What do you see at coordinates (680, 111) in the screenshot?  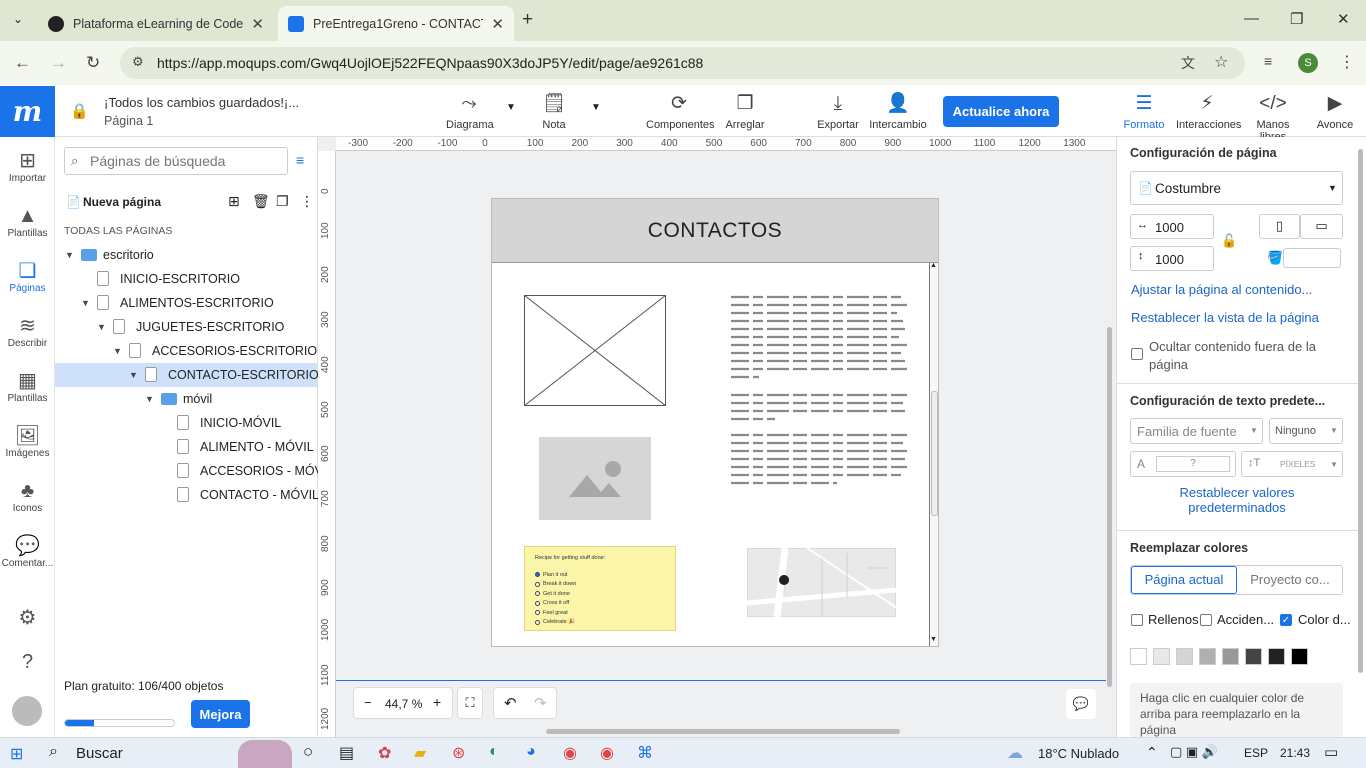 I see `components-tool: ⟳ Componentes` at bounding box center [680, 111].